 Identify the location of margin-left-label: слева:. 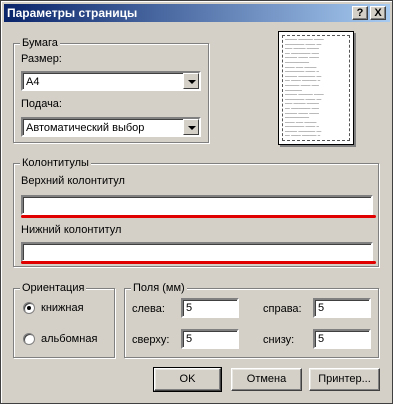
(148, 309).